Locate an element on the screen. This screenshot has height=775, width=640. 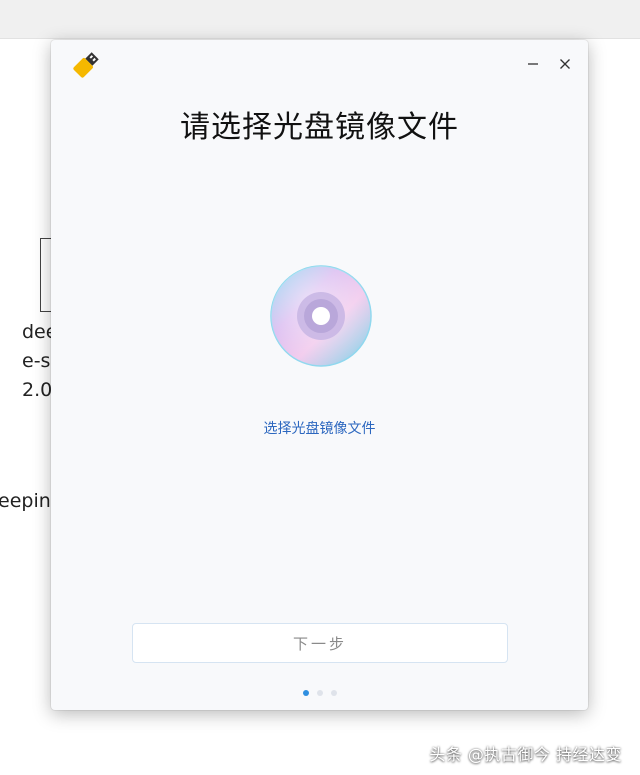
minimize-icon is located at coordinates (533, 64).